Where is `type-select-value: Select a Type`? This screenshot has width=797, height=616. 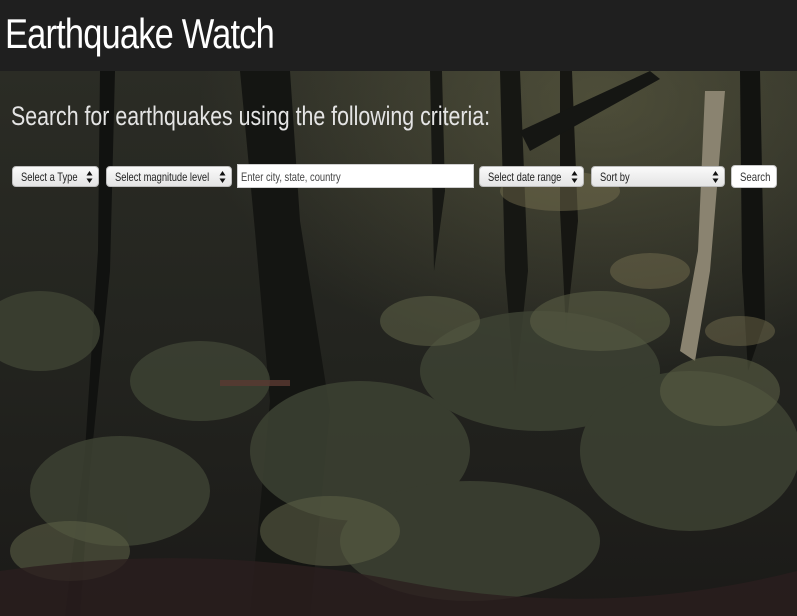 type-select-value: Select a Type is located at coordinates (49, 177).